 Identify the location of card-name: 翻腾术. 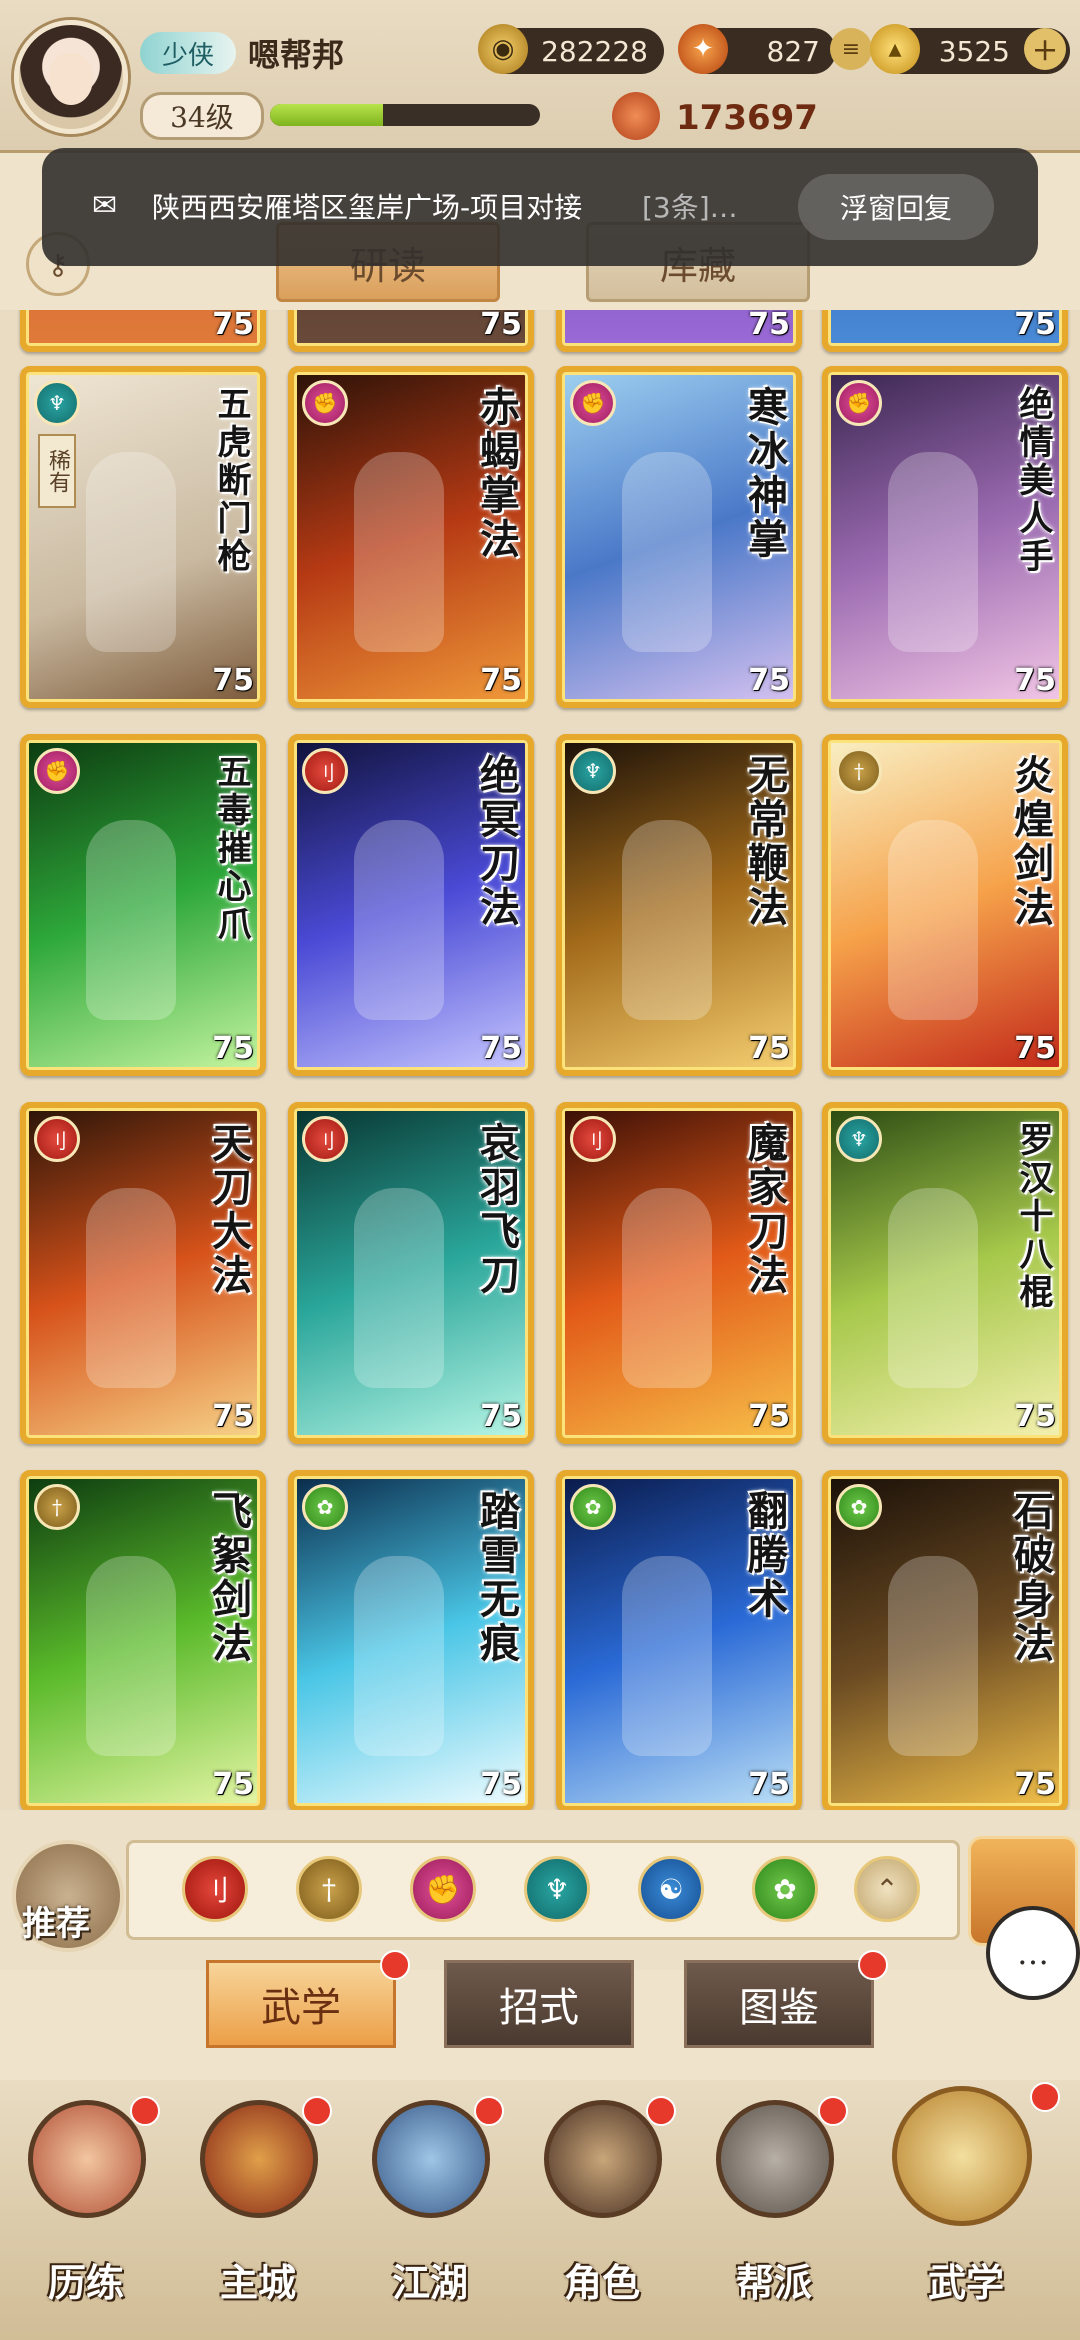
(764, 1556).